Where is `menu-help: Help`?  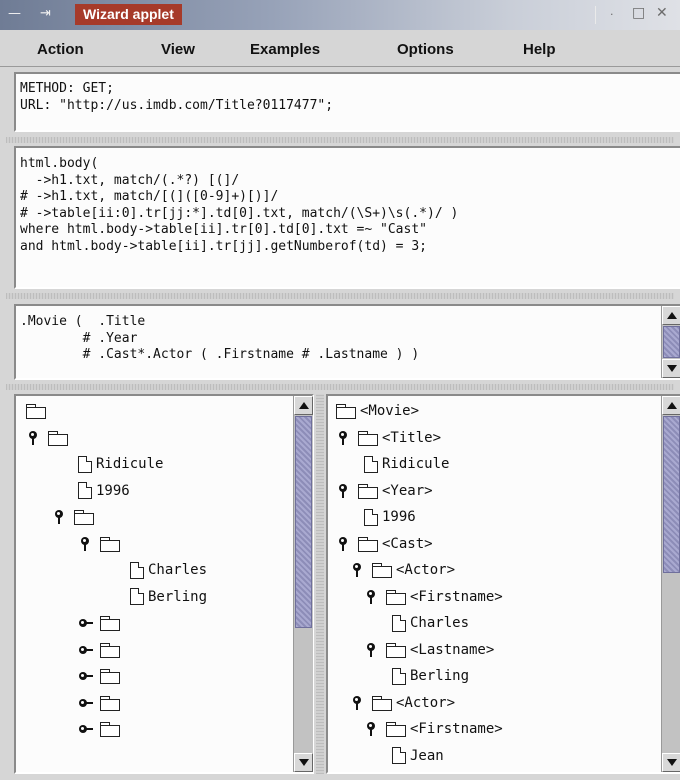 menu-help: Help is located at coordinates (539, 49).